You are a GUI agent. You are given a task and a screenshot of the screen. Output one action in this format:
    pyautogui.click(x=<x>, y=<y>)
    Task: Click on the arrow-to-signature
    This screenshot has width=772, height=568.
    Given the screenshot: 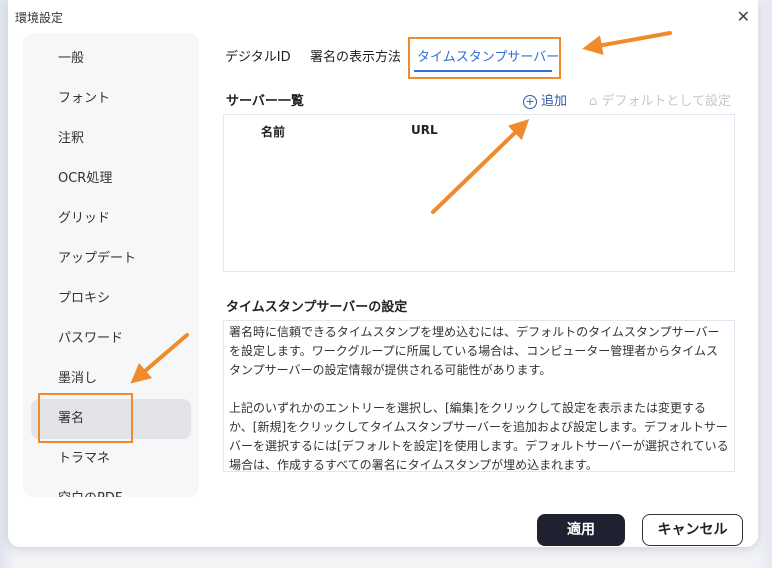 What is the action you would take?
    pyautogui.click(x=159, y=358)
    